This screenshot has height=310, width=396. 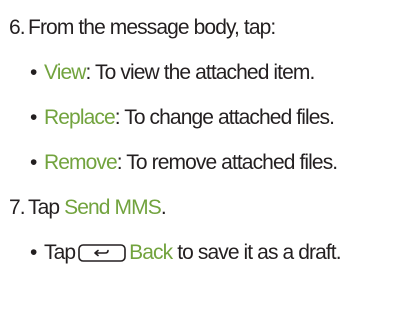 What do you see at coordinates (256, 252) in the screenshot?
I see `bullet-text-end: to save it as a draft.` at bounding box center [256, 252].